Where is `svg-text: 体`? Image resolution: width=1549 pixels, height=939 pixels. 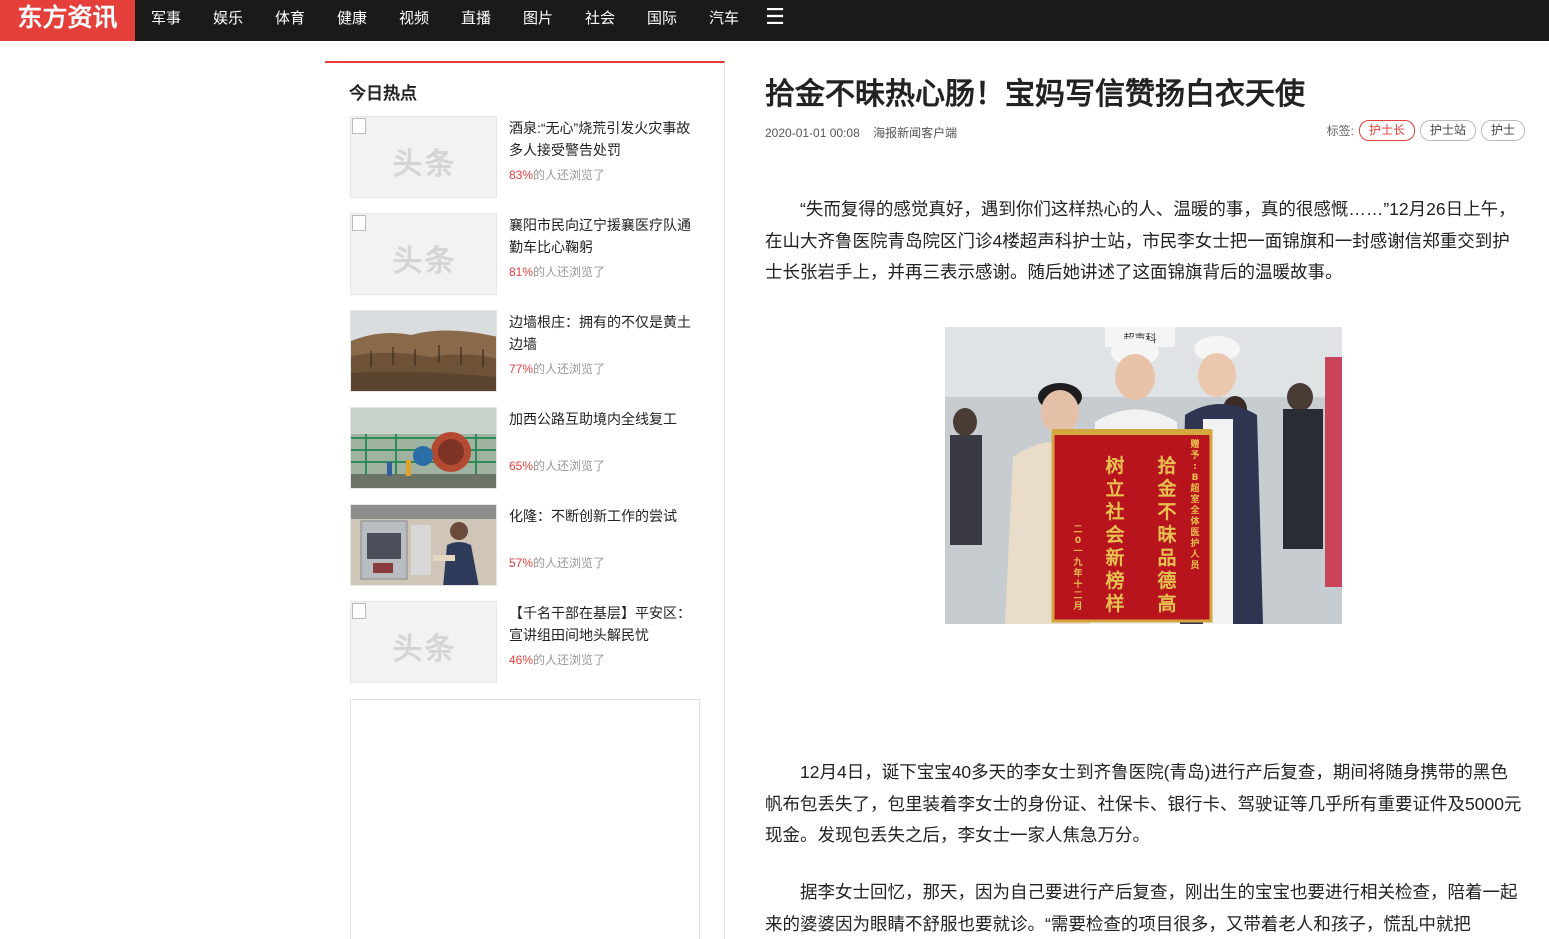 svg-text: 体 is located at coordinates (1195, 521).